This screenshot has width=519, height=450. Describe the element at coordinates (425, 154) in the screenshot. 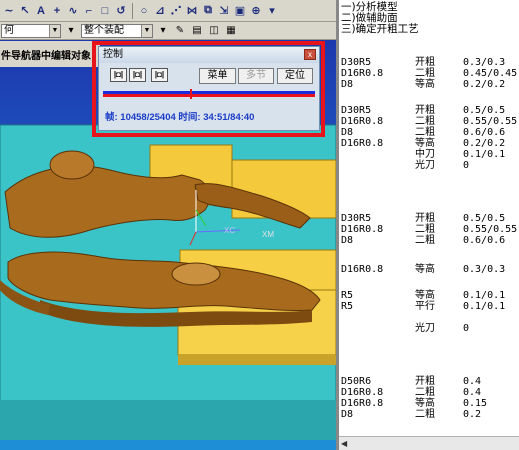

I see `operation-name: 中刀` at that location.